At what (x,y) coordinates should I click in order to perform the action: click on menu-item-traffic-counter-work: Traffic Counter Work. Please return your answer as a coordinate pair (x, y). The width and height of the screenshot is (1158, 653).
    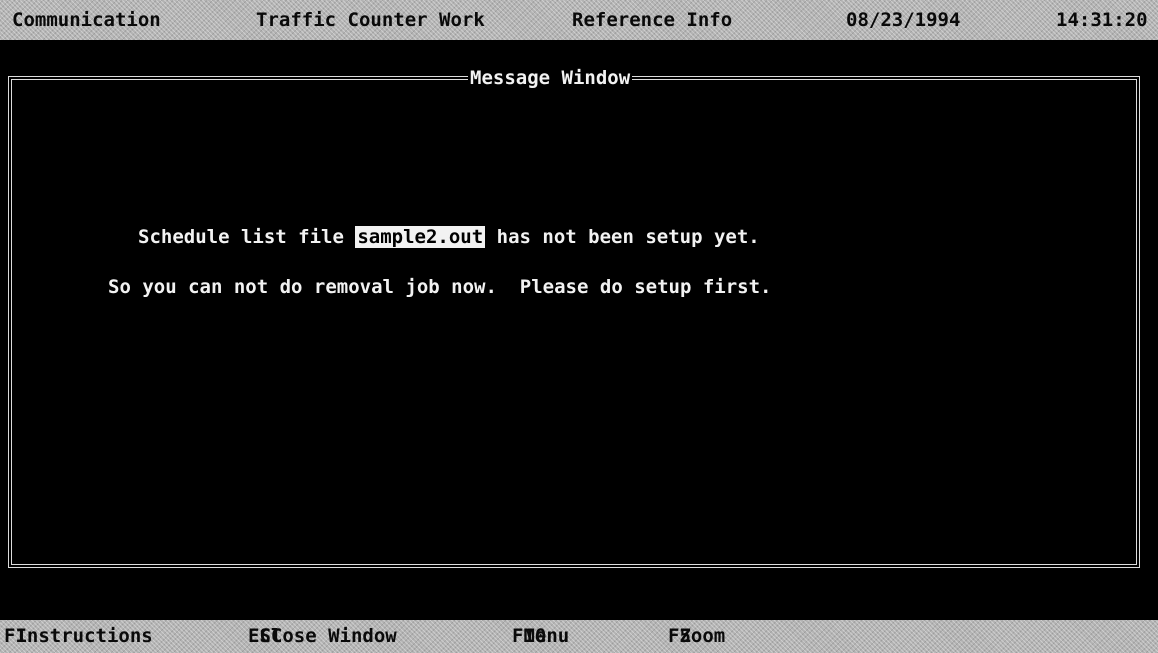
    Looking at the image, I should click on (370, 20).